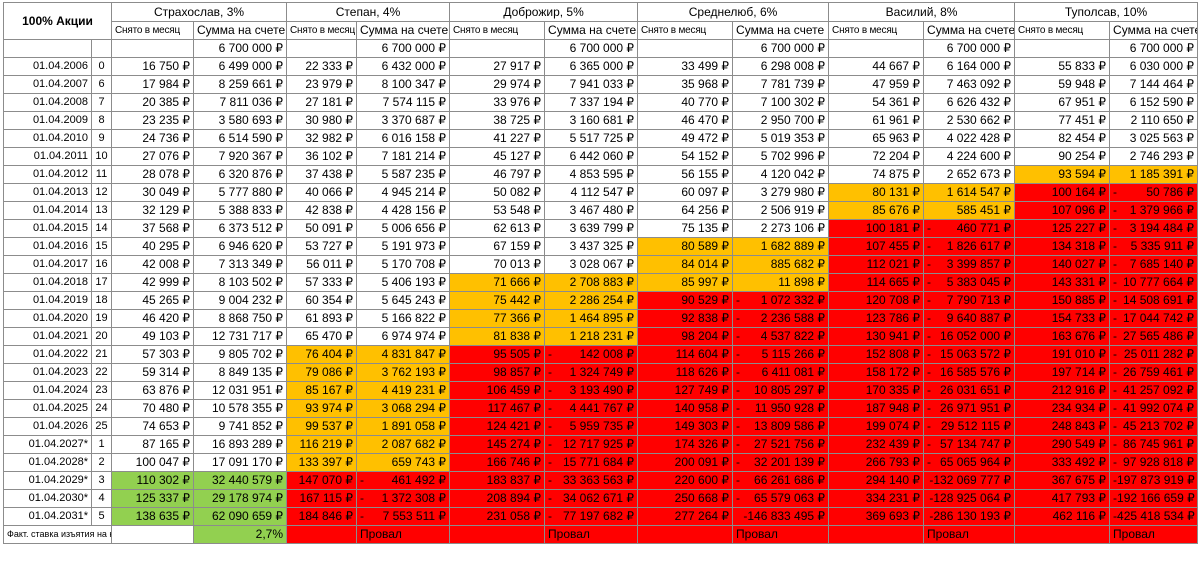 Image resolution: width=1200 pixels, height=563 pixels. I want to click on balance-cell: 6 442 060 ₽, so click(591, 156).